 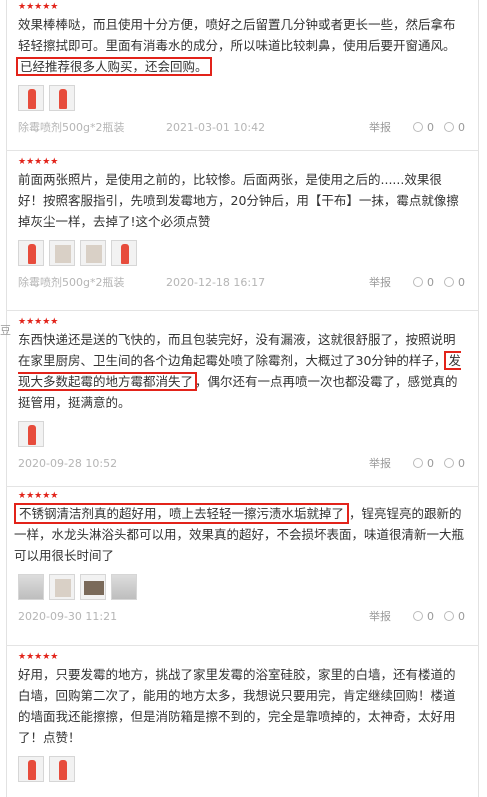 What do you see at coordinates (68, 463) in the screenshot?
I see `review-date: 2020-09-28 10:52` at bounding box center [68, 463].